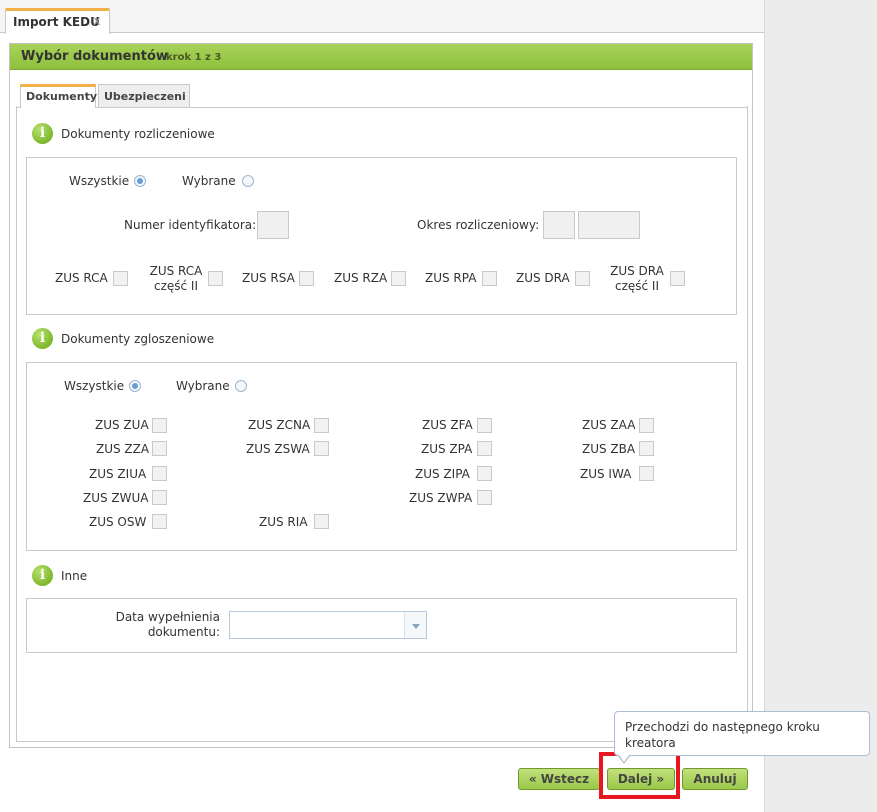 Image resolution: width=877 pixels, height=812 pixels. Describe the element at coordinates (120, 278) in the screenshot. I see `checkbox-zus-rca` at that location.